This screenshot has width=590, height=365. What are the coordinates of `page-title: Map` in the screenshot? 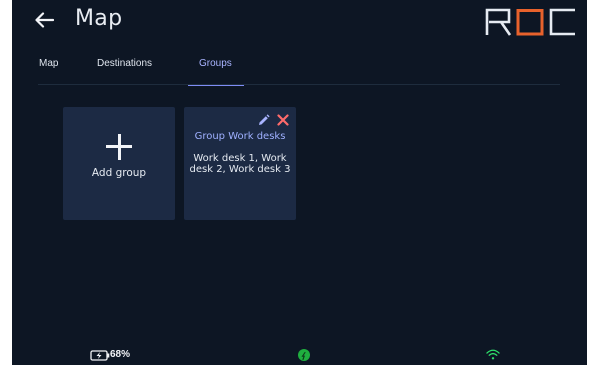 It's located at (99, 18).